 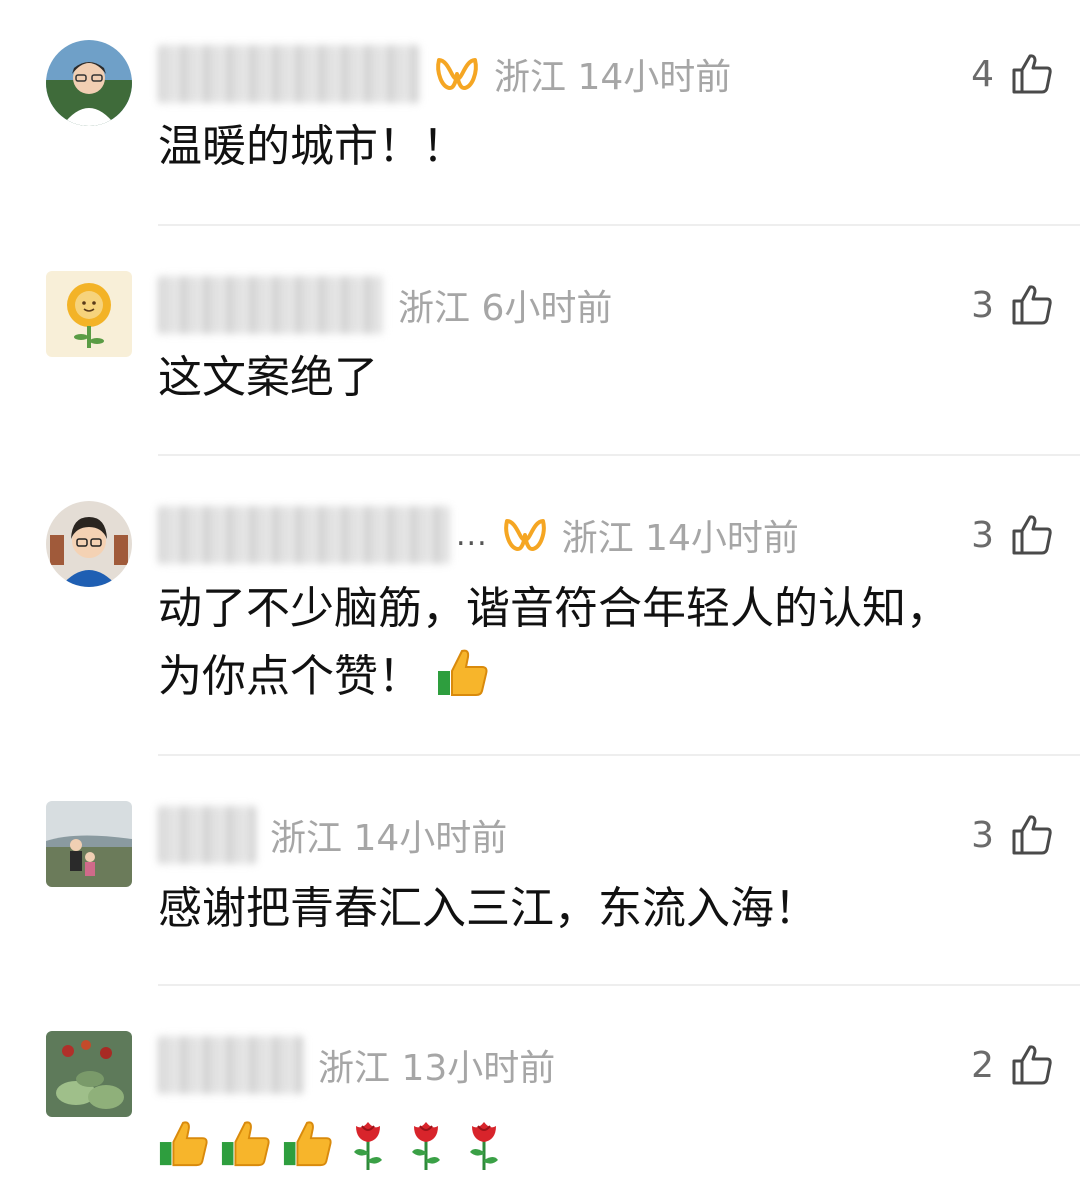 I want to click on comment-text: 动了不少脑筋，谐音符合年轻人的认知， 为你点个赞！, so click(x=598, y=643).